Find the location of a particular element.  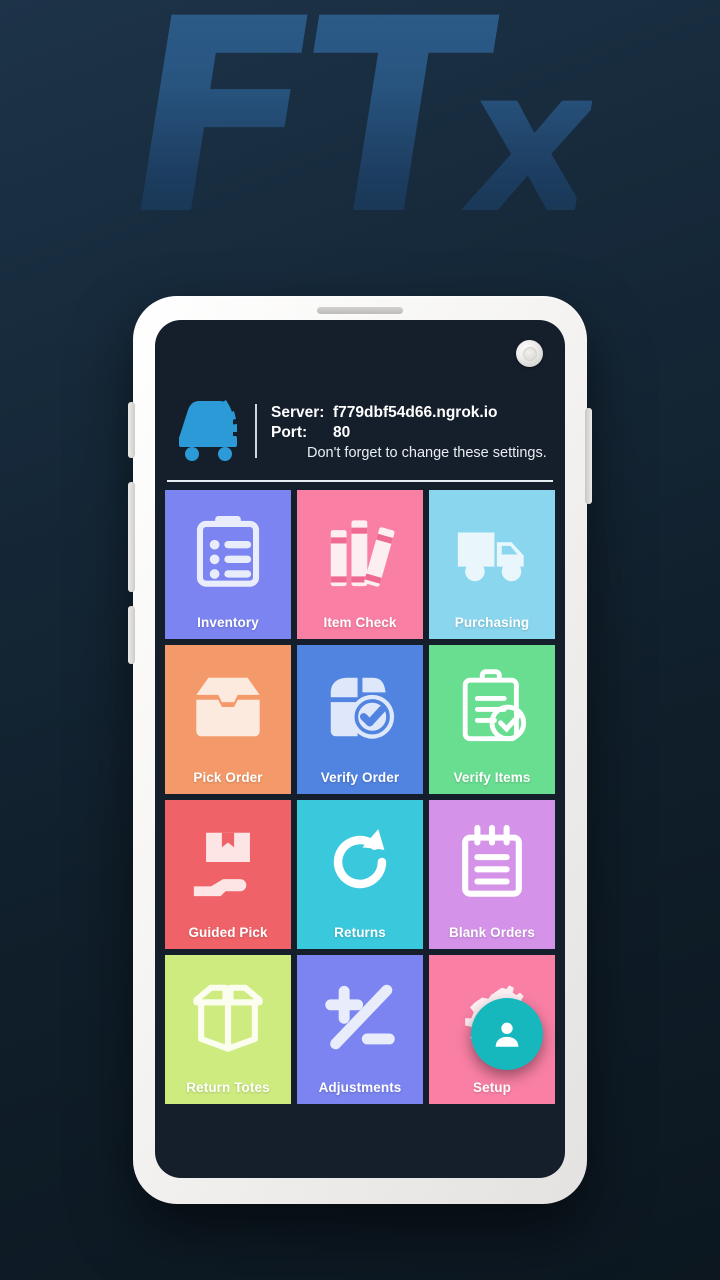

clipboard-check-icon is located at coordinates (492, 706).